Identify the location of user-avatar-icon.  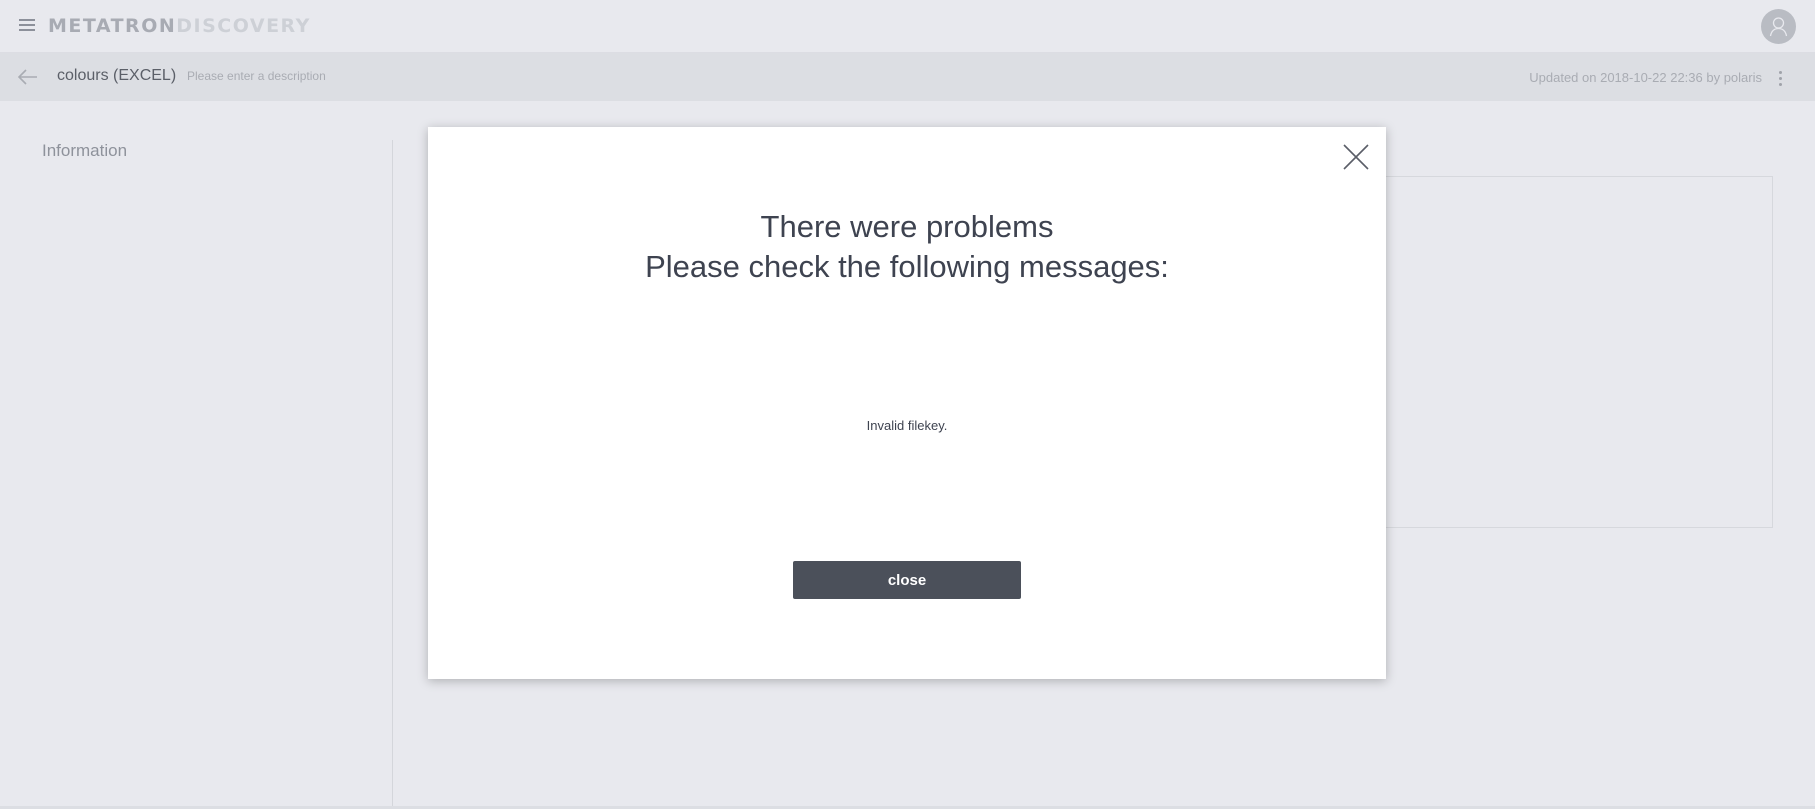
(1778, 26).